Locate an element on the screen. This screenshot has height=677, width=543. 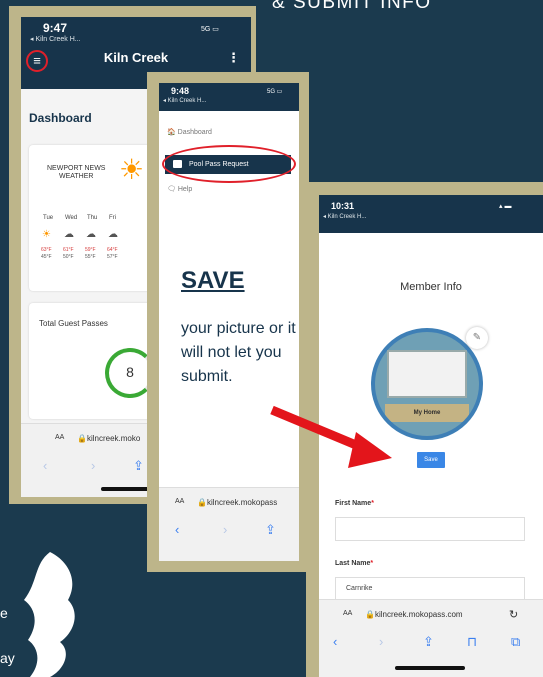
last-name-label: Last Name* is located at coordinates (354, 563).